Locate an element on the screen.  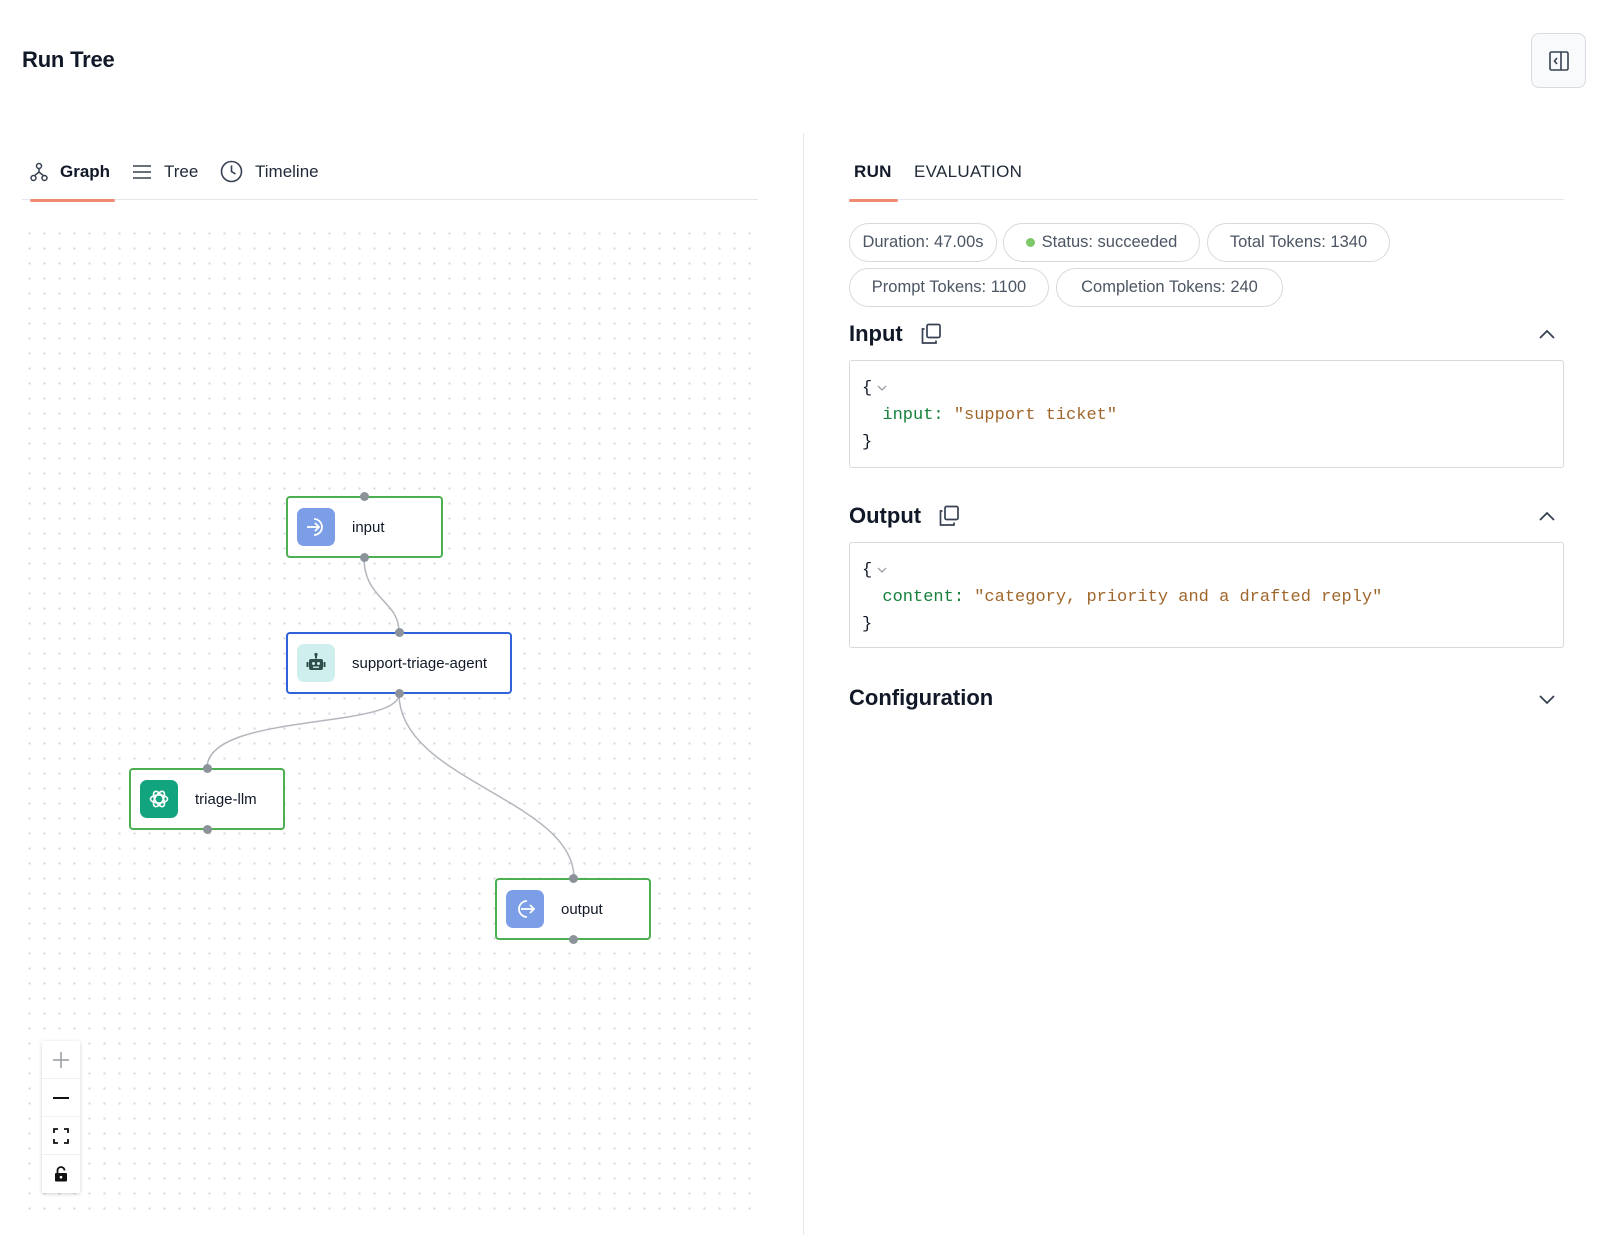
lock-button is located at coordinates (61, 1174).